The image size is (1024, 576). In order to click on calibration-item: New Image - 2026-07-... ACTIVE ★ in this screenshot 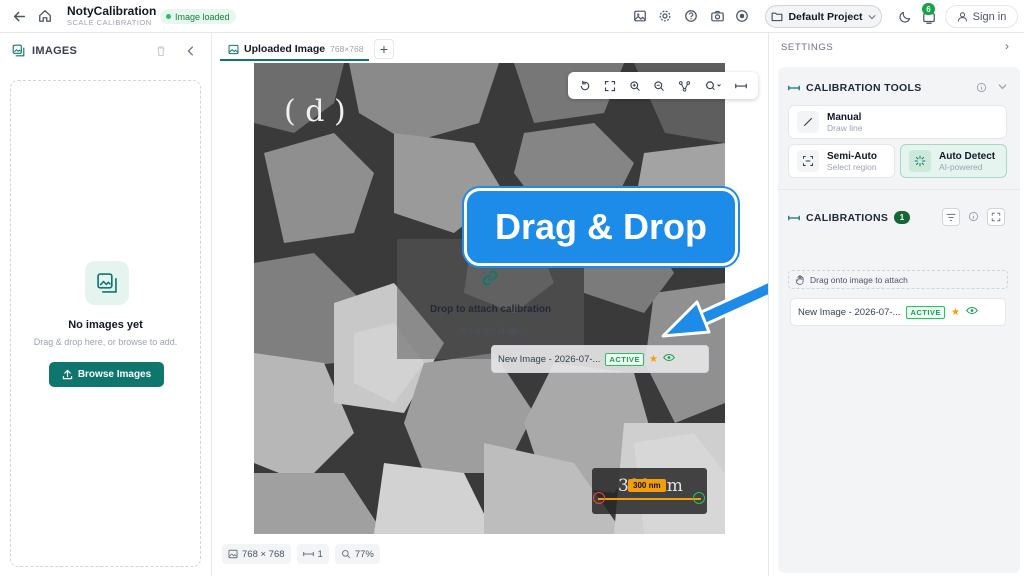, I will do `click(898, 312)`.